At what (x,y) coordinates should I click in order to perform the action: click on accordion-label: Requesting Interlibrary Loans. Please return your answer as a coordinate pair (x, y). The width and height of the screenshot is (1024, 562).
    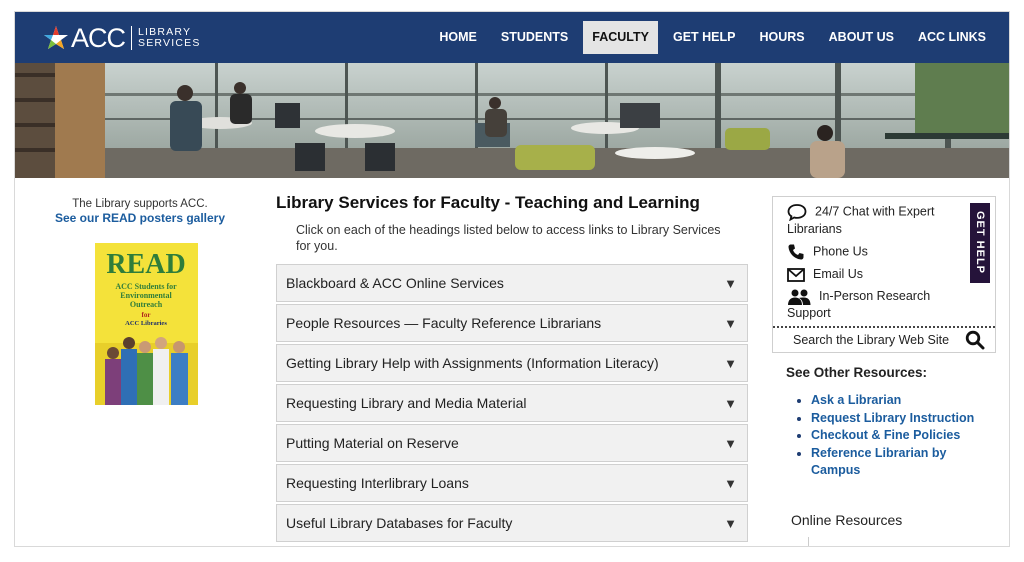
    Looking at the image, I should click on (377, 483).